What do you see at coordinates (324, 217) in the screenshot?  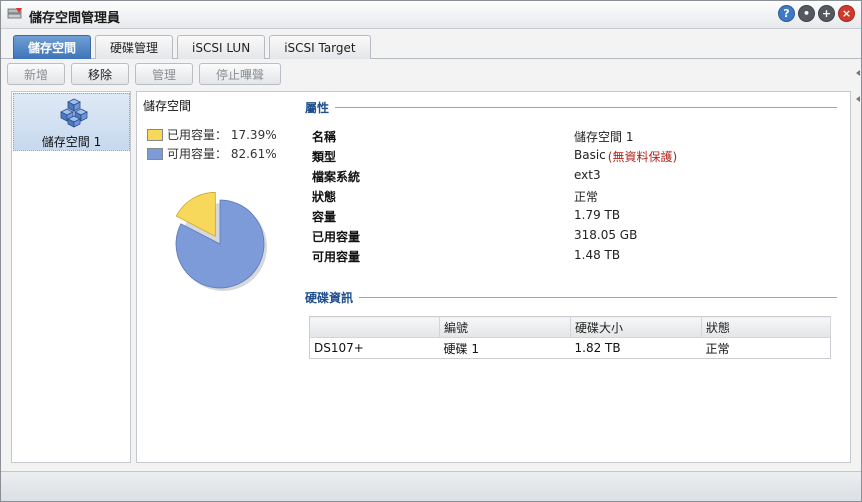 I see `prop-key: 容量` at bounding box center [324, 217].